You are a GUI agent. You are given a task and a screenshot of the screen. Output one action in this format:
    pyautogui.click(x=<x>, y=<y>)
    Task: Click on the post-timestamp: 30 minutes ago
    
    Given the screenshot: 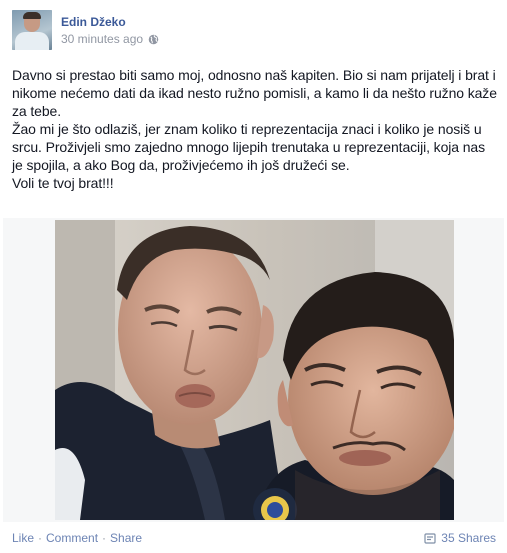 What is the action you would take?
    pyautogui.click(x=102, y=39)
    